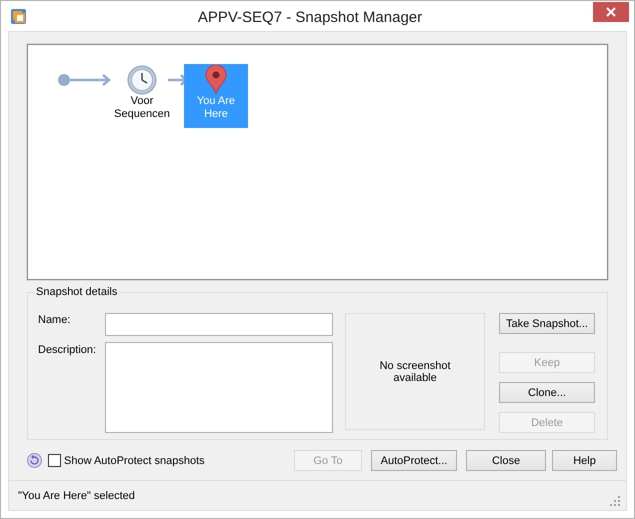 The height and width of the screenshot is (519, 635). I want to click on close-button: Close, so click(506, 461).